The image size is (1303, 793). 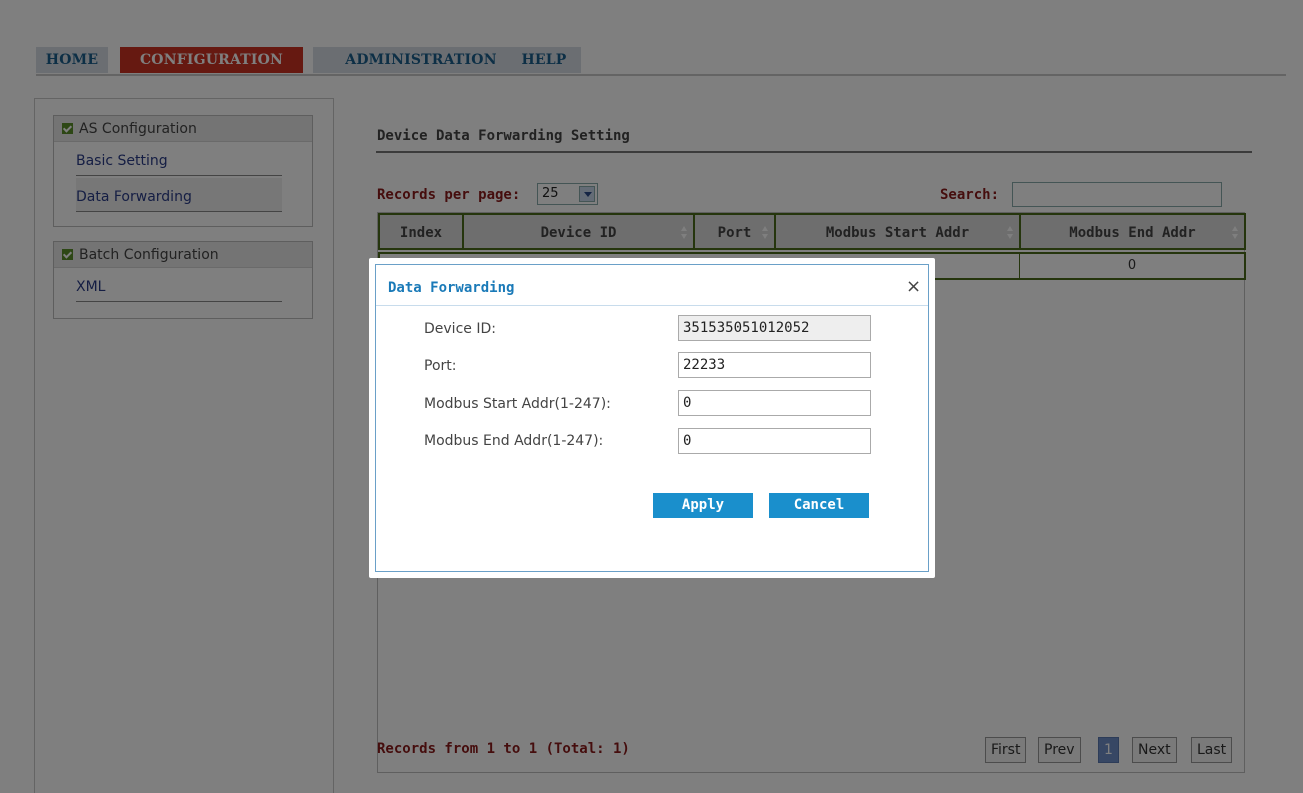 What do you see at coordinates (774, 328) in the screenshot?
I see `device-id-field: 351535051012052` at bounding box center [774, 328].